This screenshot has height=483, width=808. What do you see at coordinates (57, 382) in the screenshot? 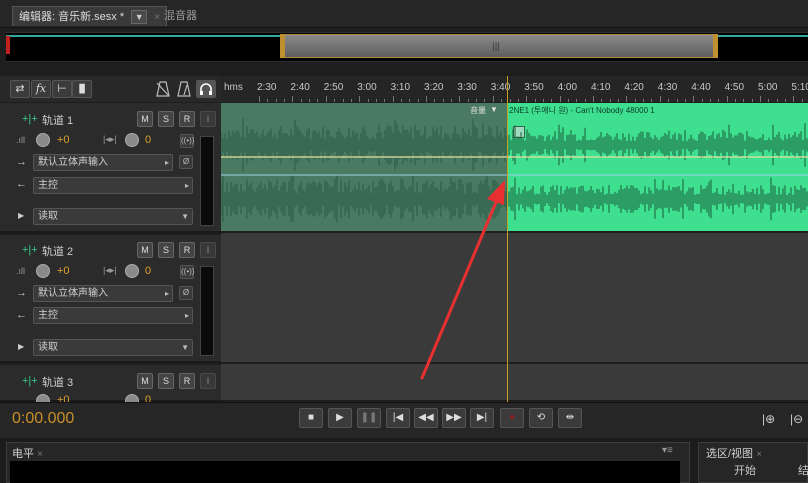
I see `track-name: 轨道 3` at bounding box center [57, 382].